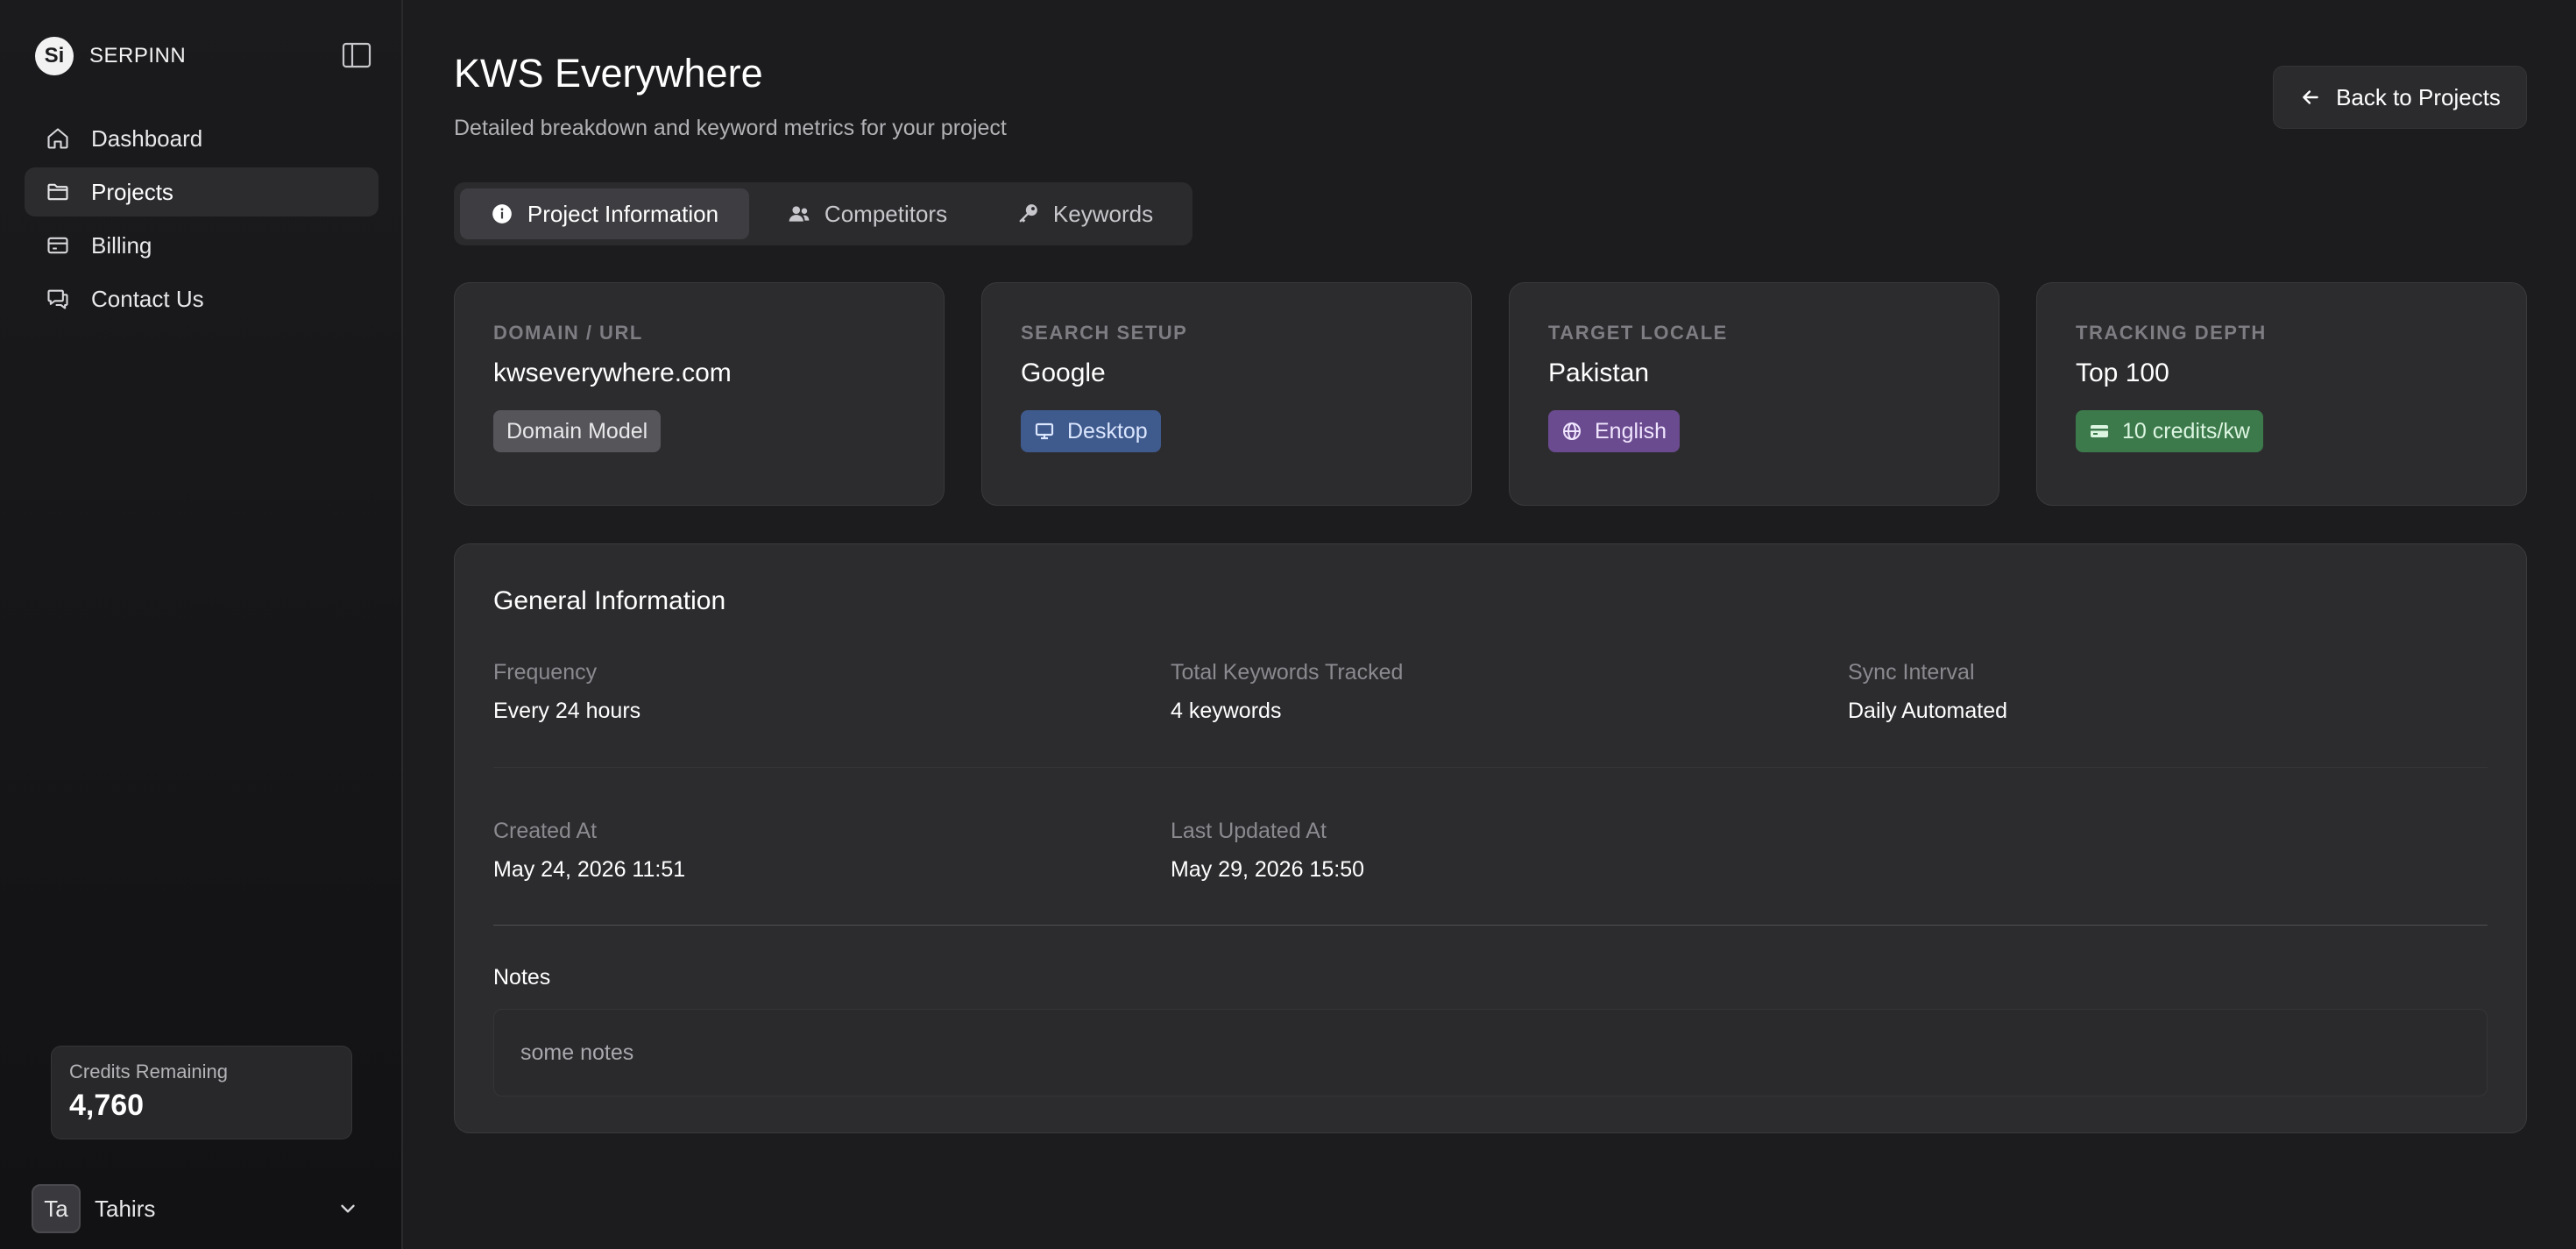  What do you see at coordinates (567, 711) in the screenshot?
I see `field-value: Every 24 hours` at bounding box center [567, 711].